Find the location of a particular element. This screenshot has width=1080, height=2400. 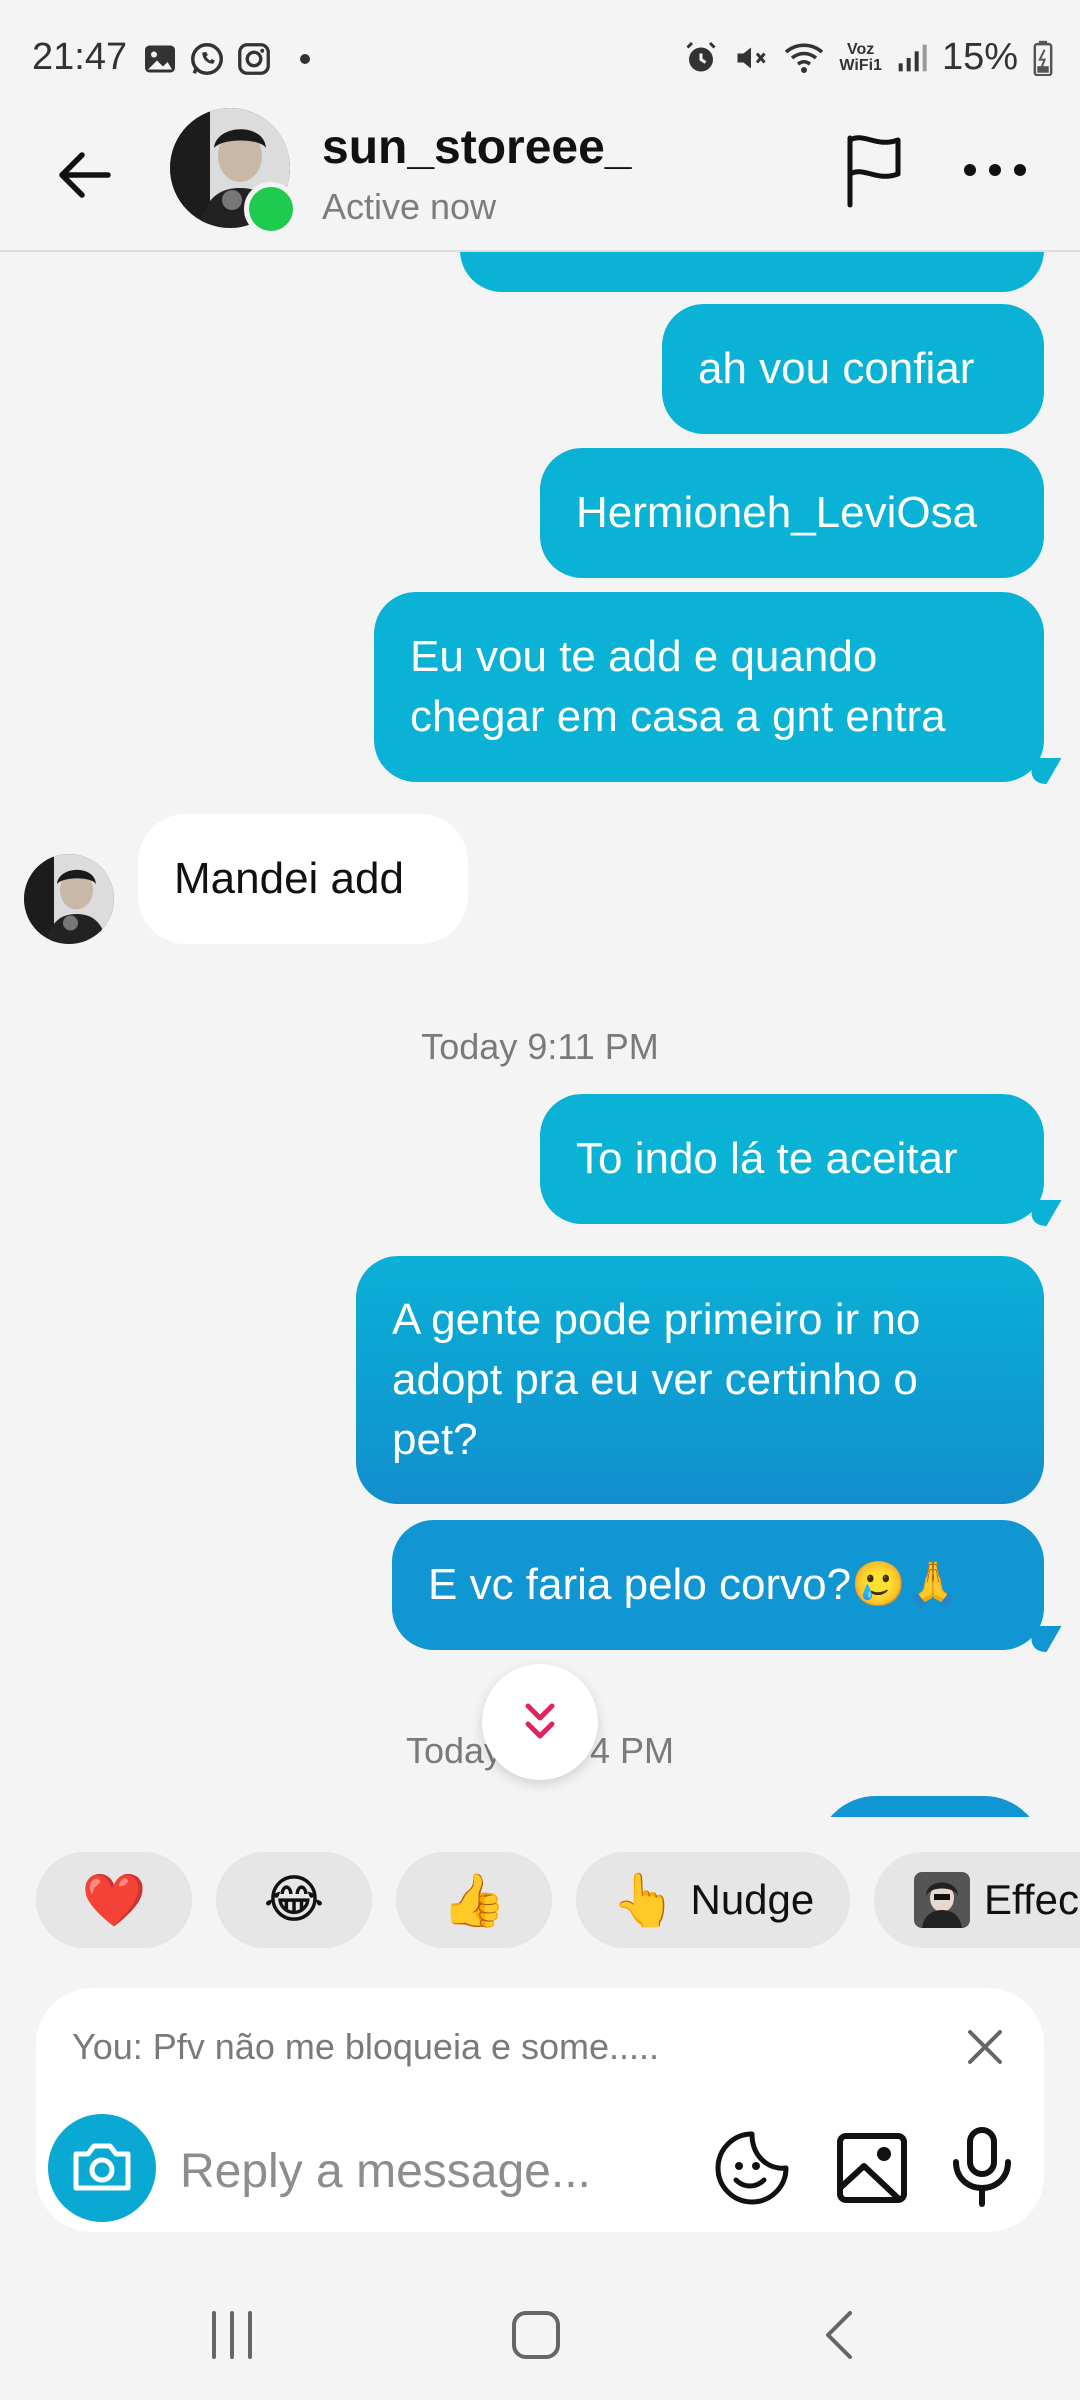

message-bubble-outgoing: To indo lá te aceitar is located at coordinates (792, 1159).